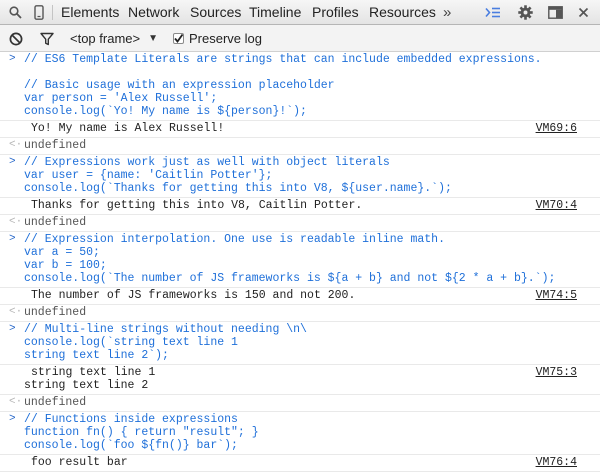 The width and height of the screenshot is (600, 474). I want to click on console-drawer-icon, so click(493, 12).